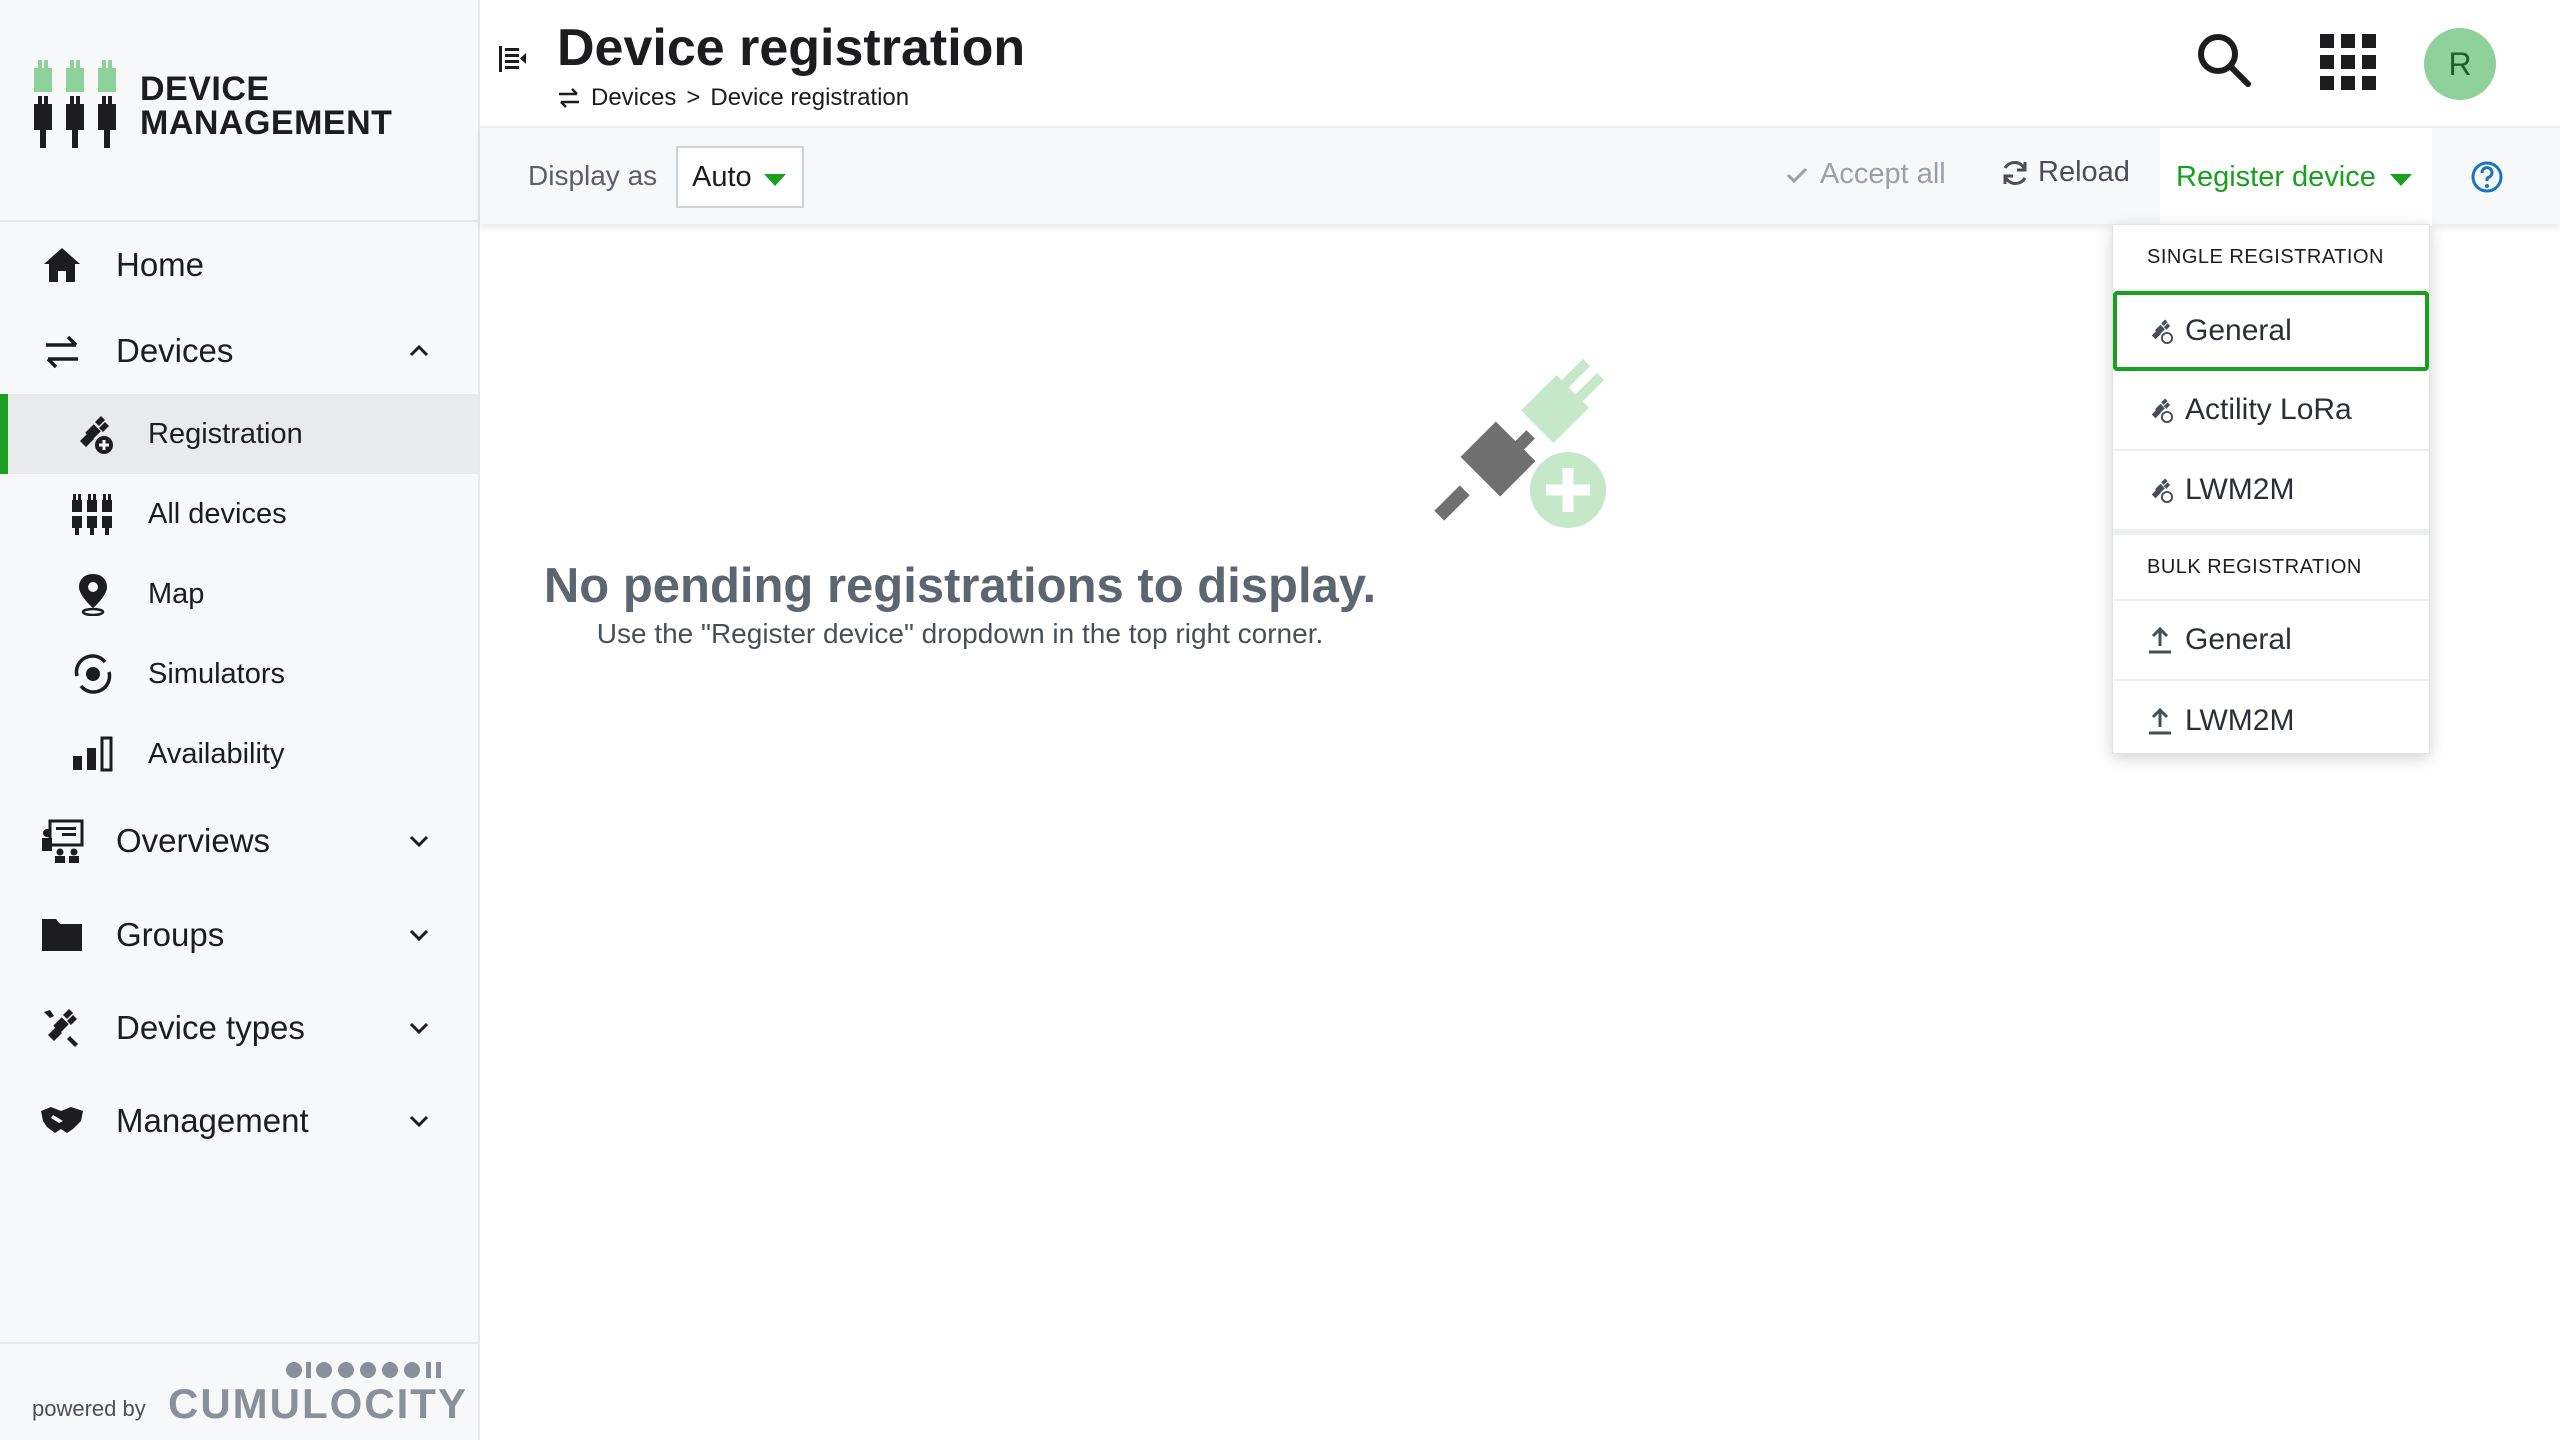  I want to click on plug-add-illustration-icon, so click(1520, 443).